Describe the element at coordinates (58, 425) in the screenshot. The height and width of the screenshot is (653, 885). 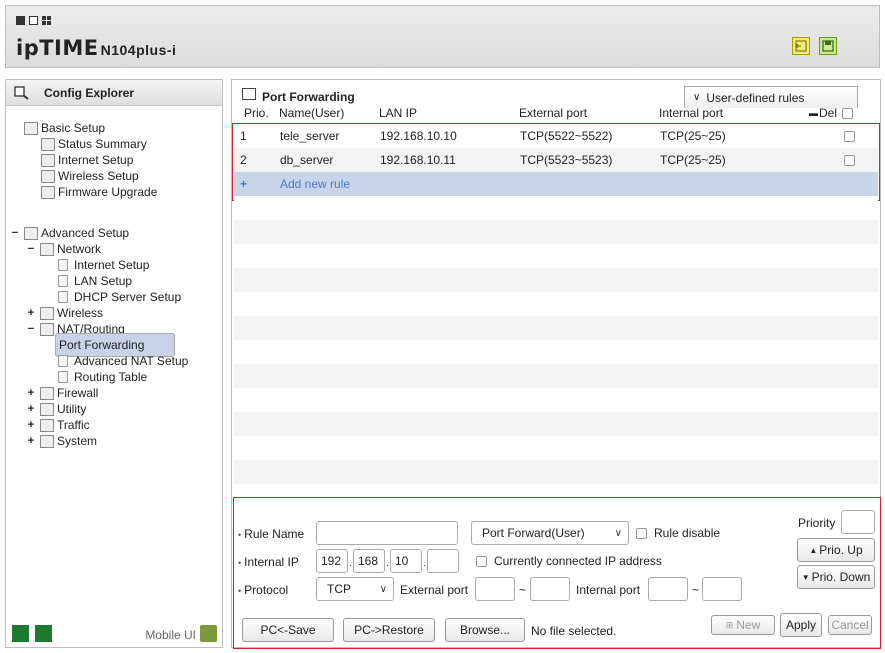
I see `tree-traffic: + Traffic` at that location.